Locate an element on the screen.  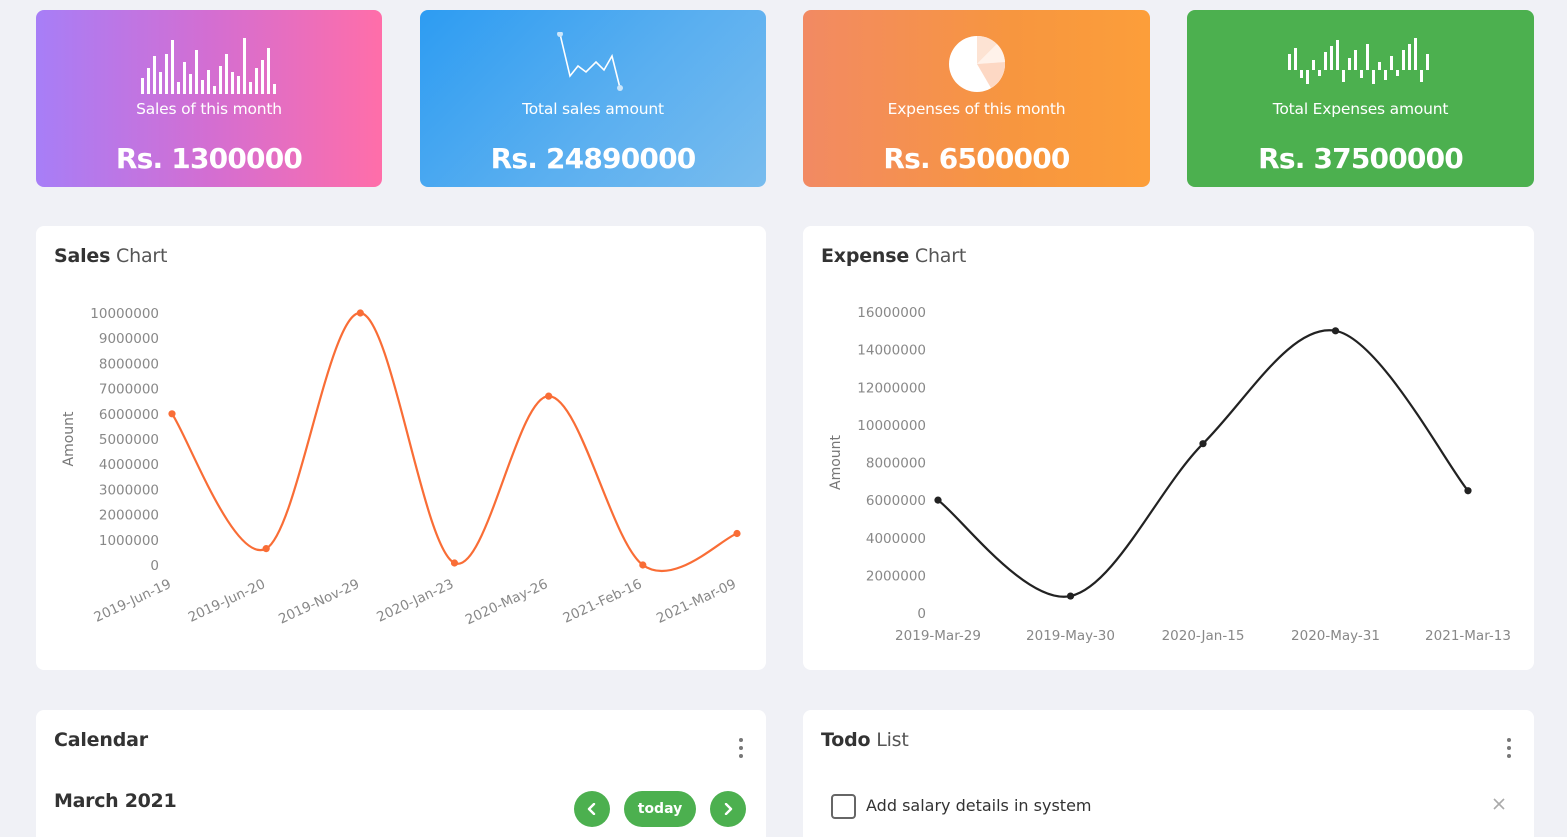
y-tick-label: 7000000 is located at coordinates (129, 390).